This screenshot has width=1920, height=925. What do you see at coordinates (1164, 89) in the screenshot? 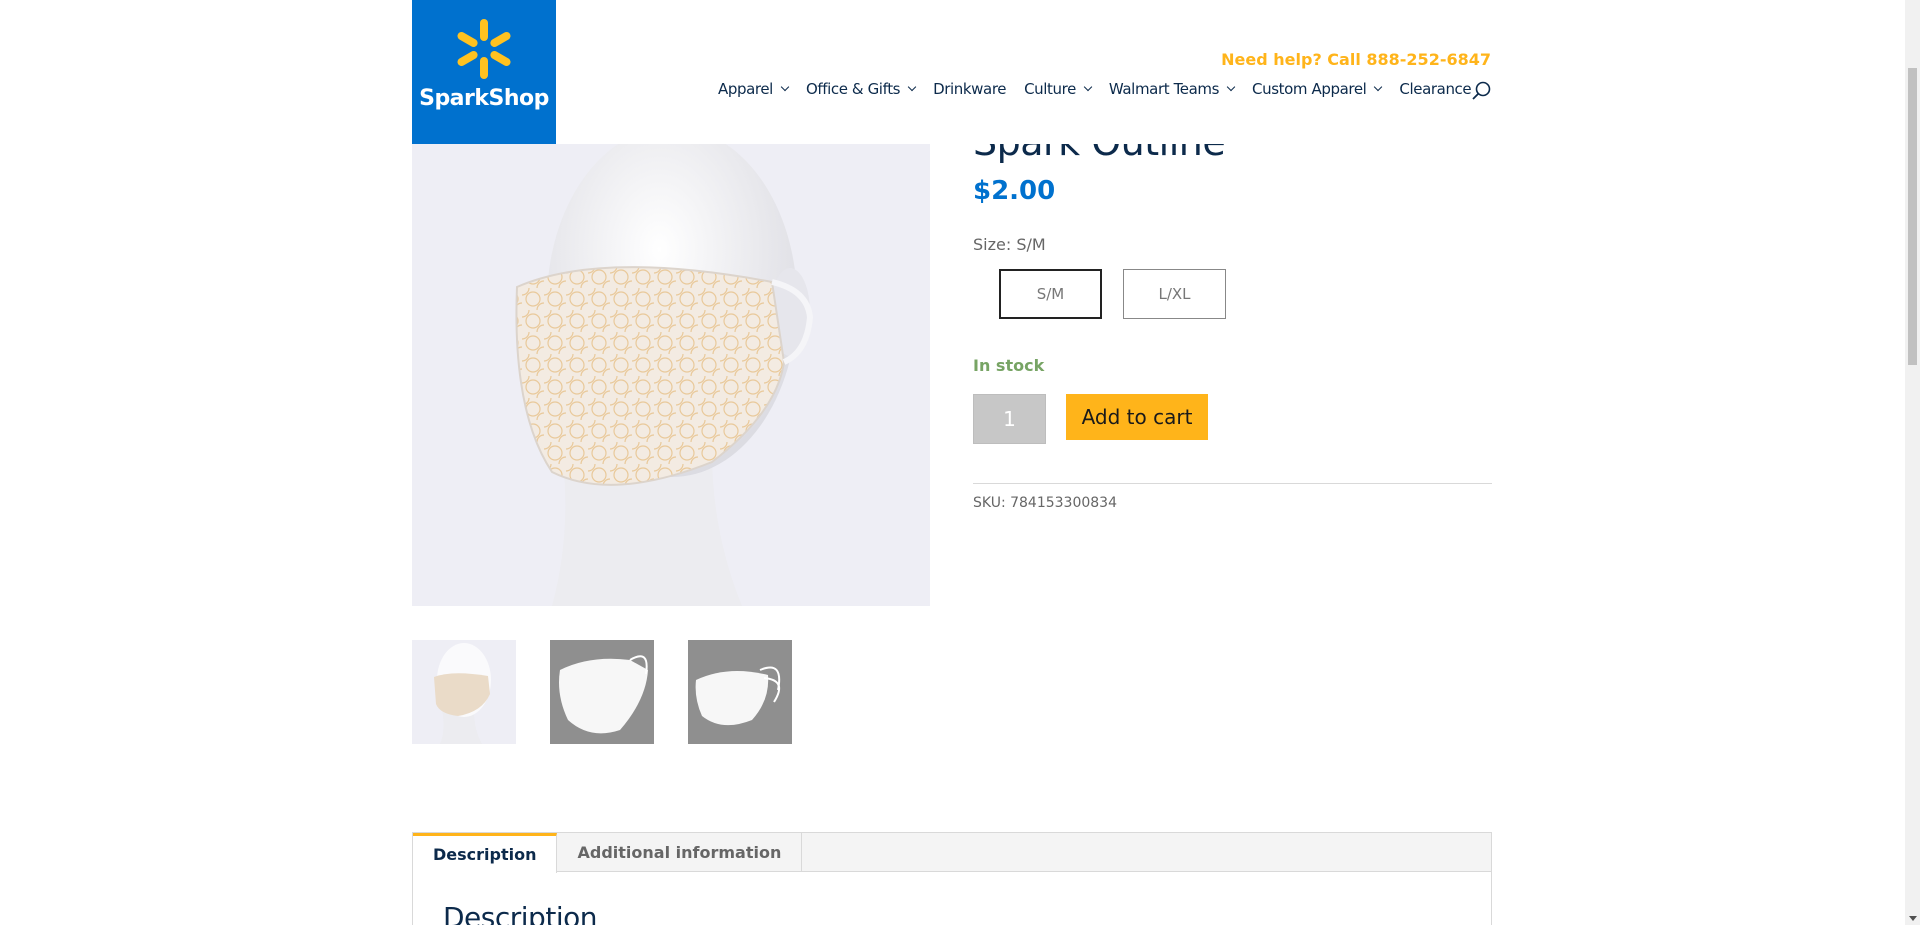
I see `nav-label: Walmart Teams` at bounding box center [1164, 89].